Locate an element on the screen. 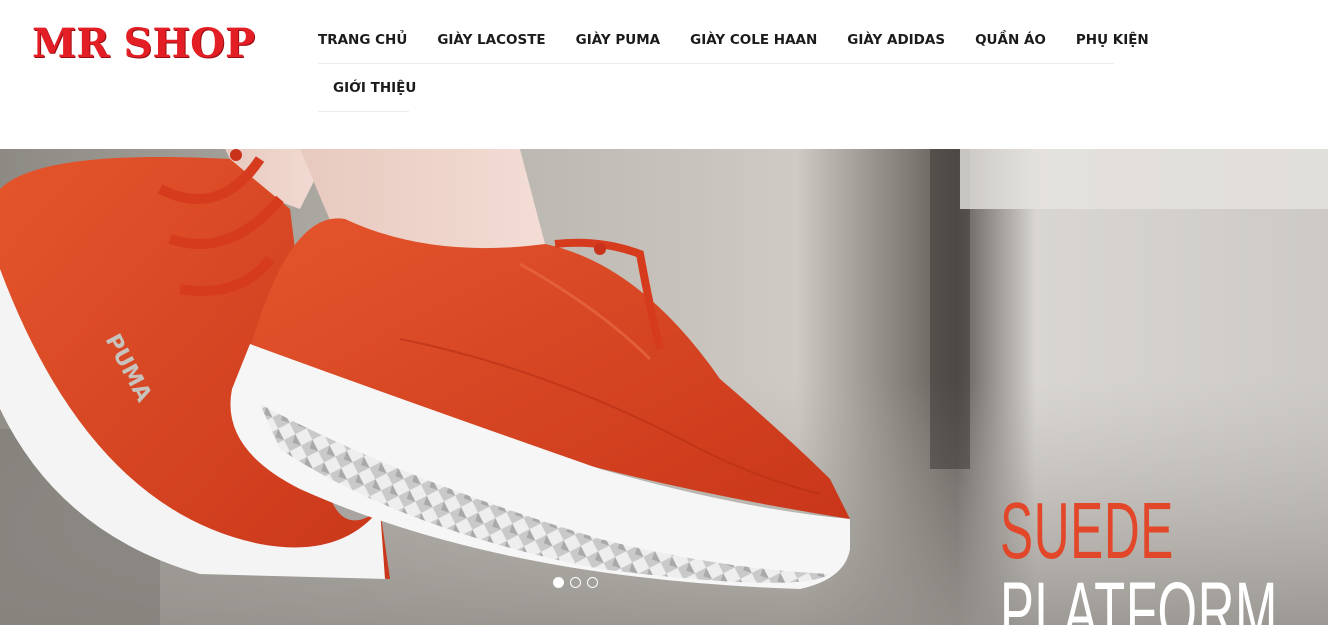 The image size is (1328, 640). slider-pagination is located at coordinates (575, 582).